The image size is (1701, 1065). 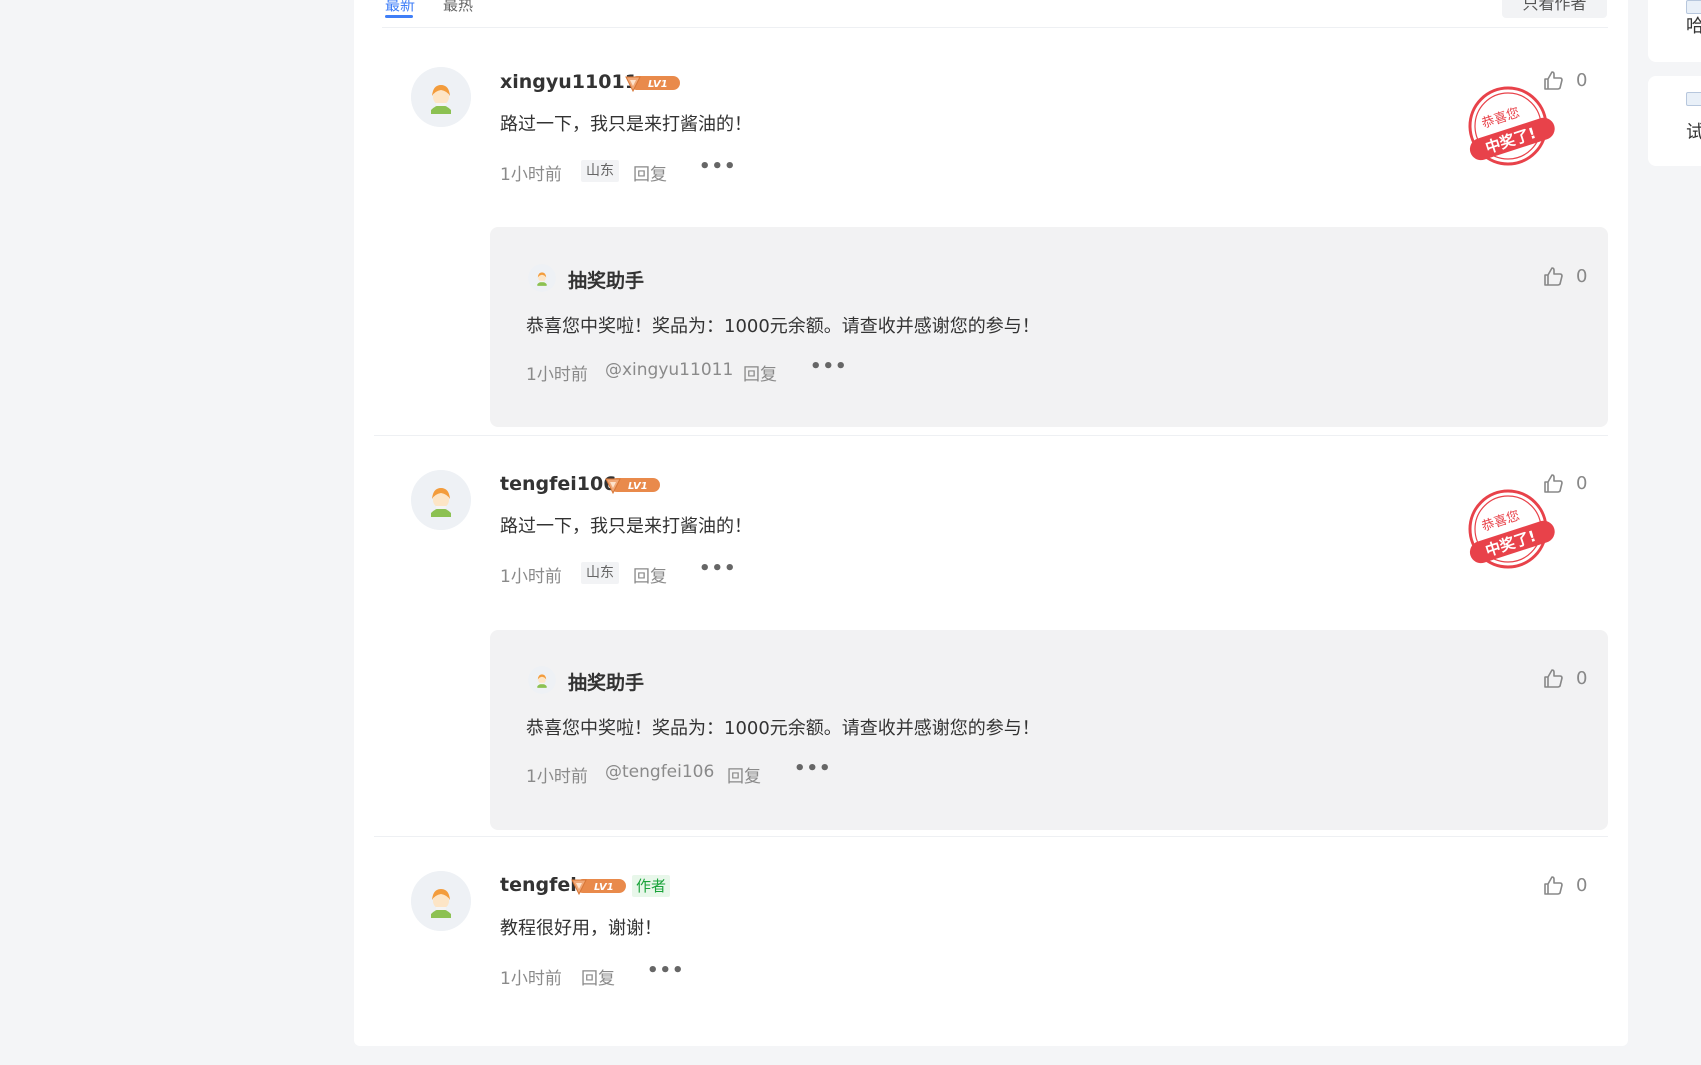 I want to click on active-tab-indicator, so click(x=399, y=16).